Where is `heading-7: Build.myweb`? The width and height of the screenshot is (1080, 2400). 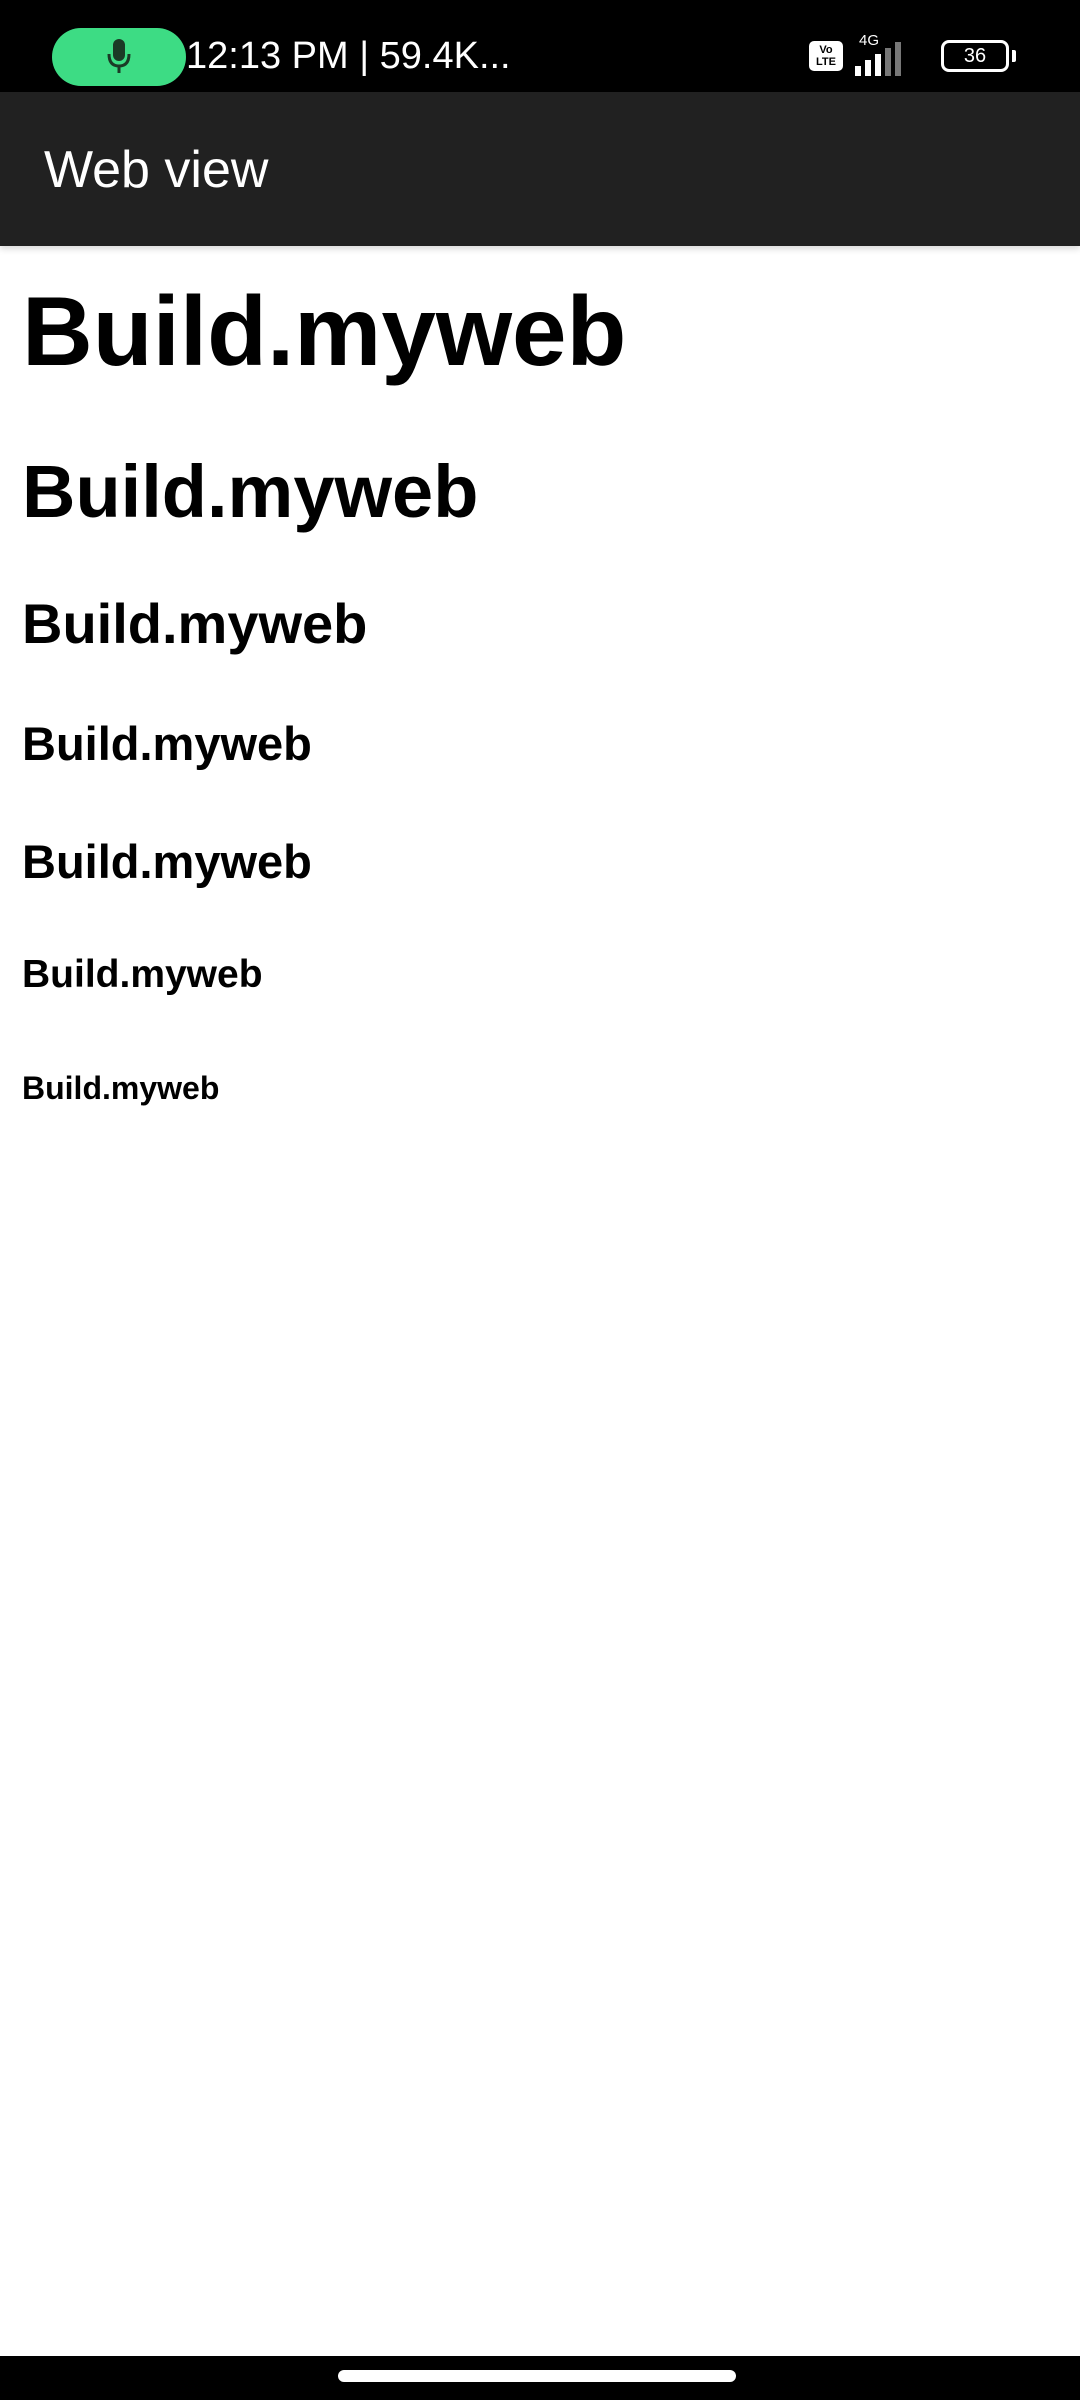 heading-7: Build.myweb is located at coordinates (121, 1088).